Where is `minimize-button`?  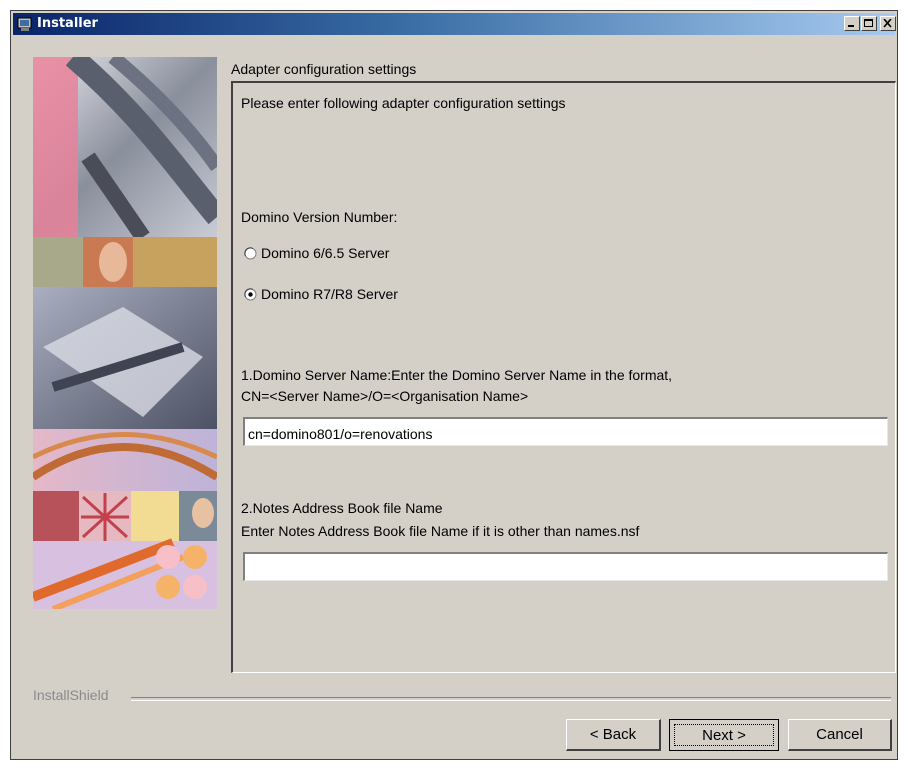 minimize-button is located at coordinates (852, 23).